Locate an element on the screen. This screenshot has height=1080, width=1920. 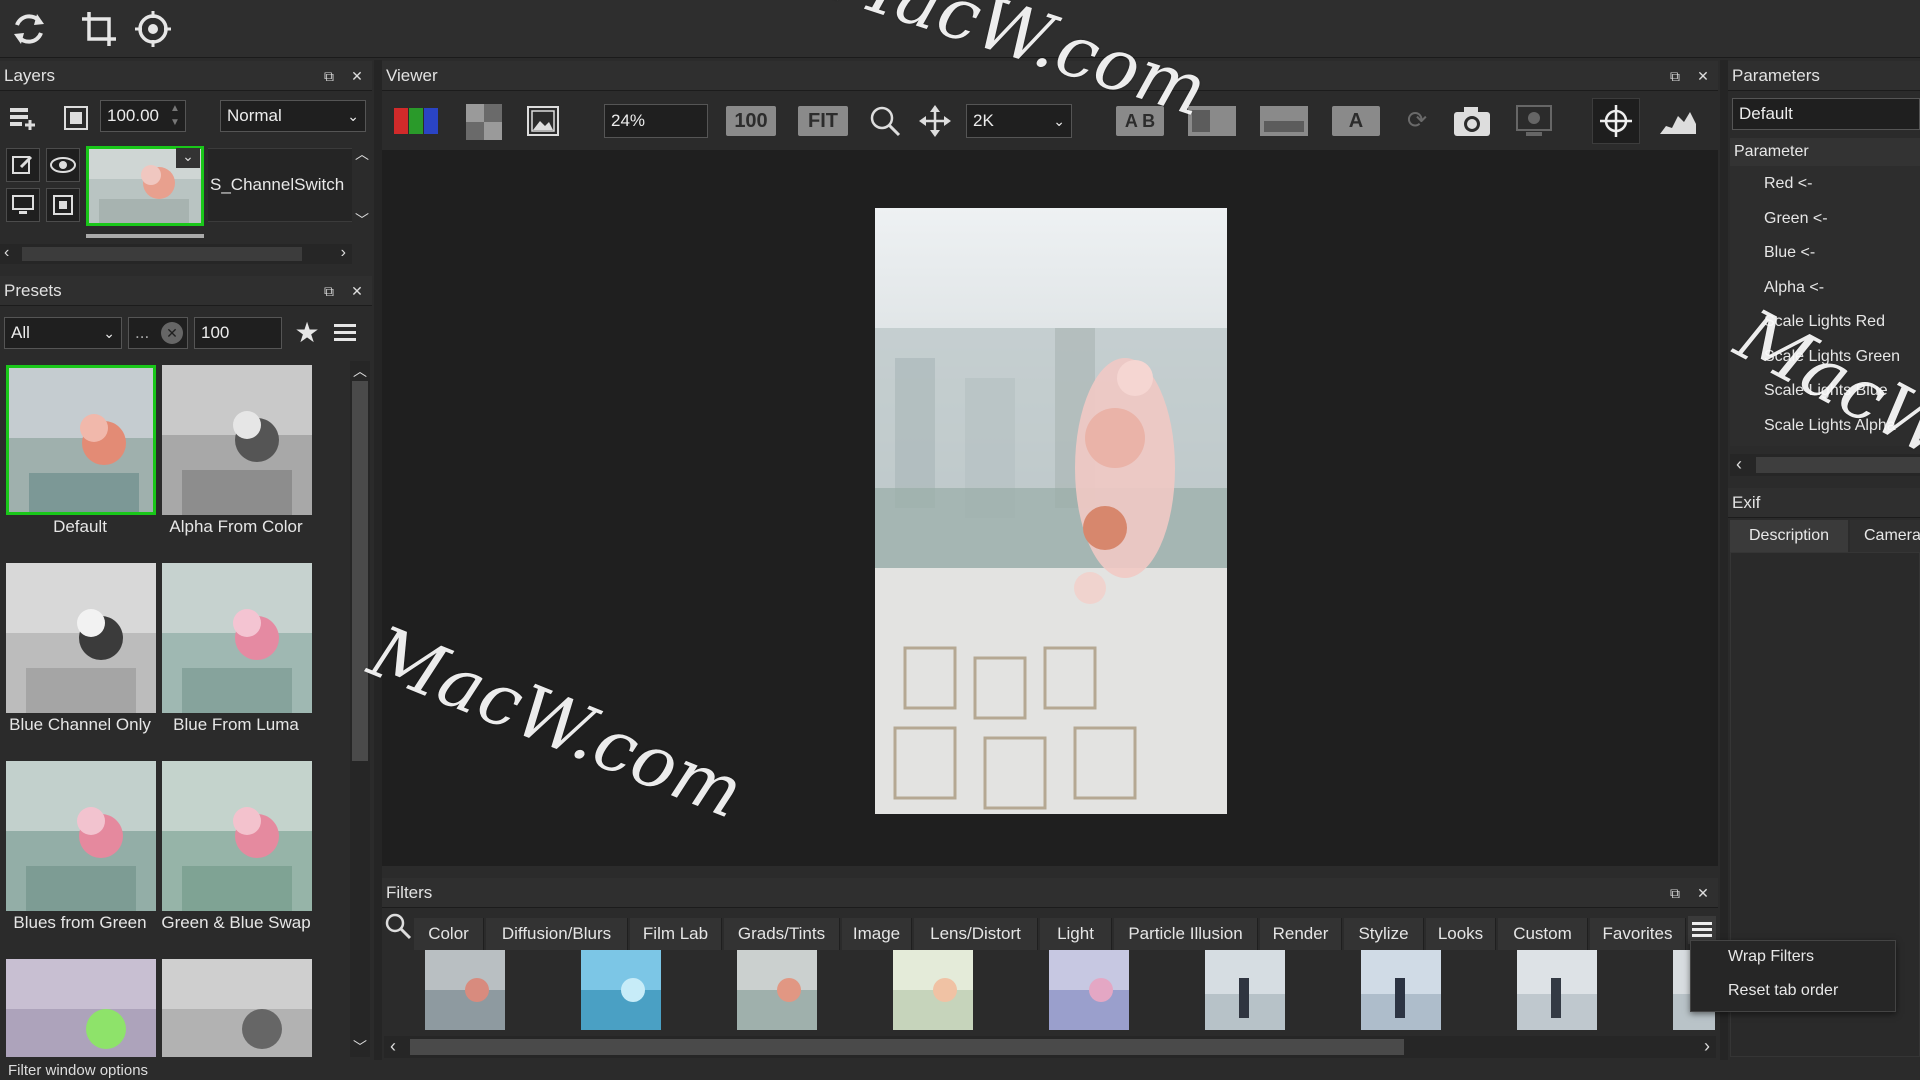
resolution-select: 2K ⌄ is located at coordinates (1019, 121).